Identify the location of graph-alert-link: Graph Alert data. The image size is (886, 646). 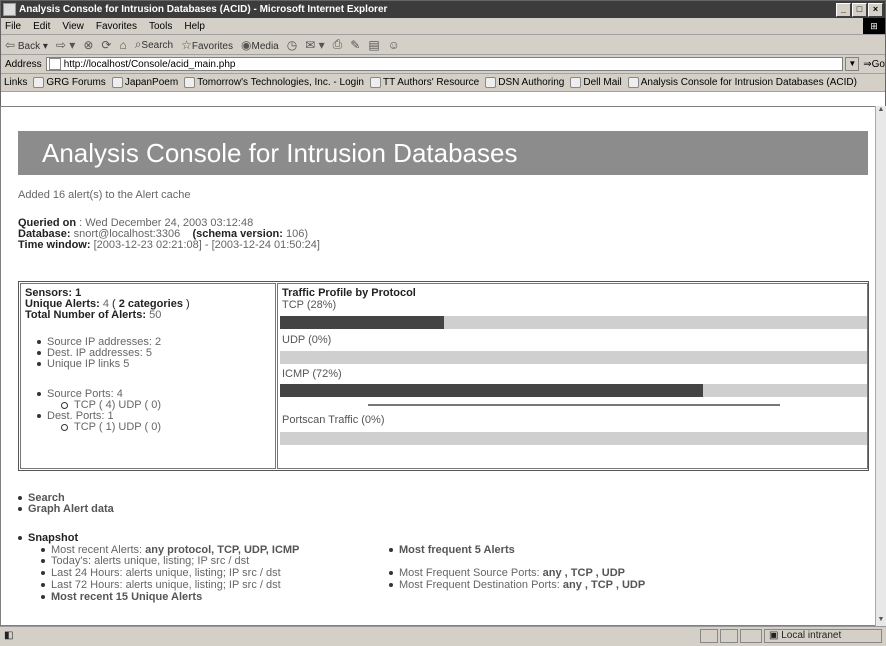
(66, 509).